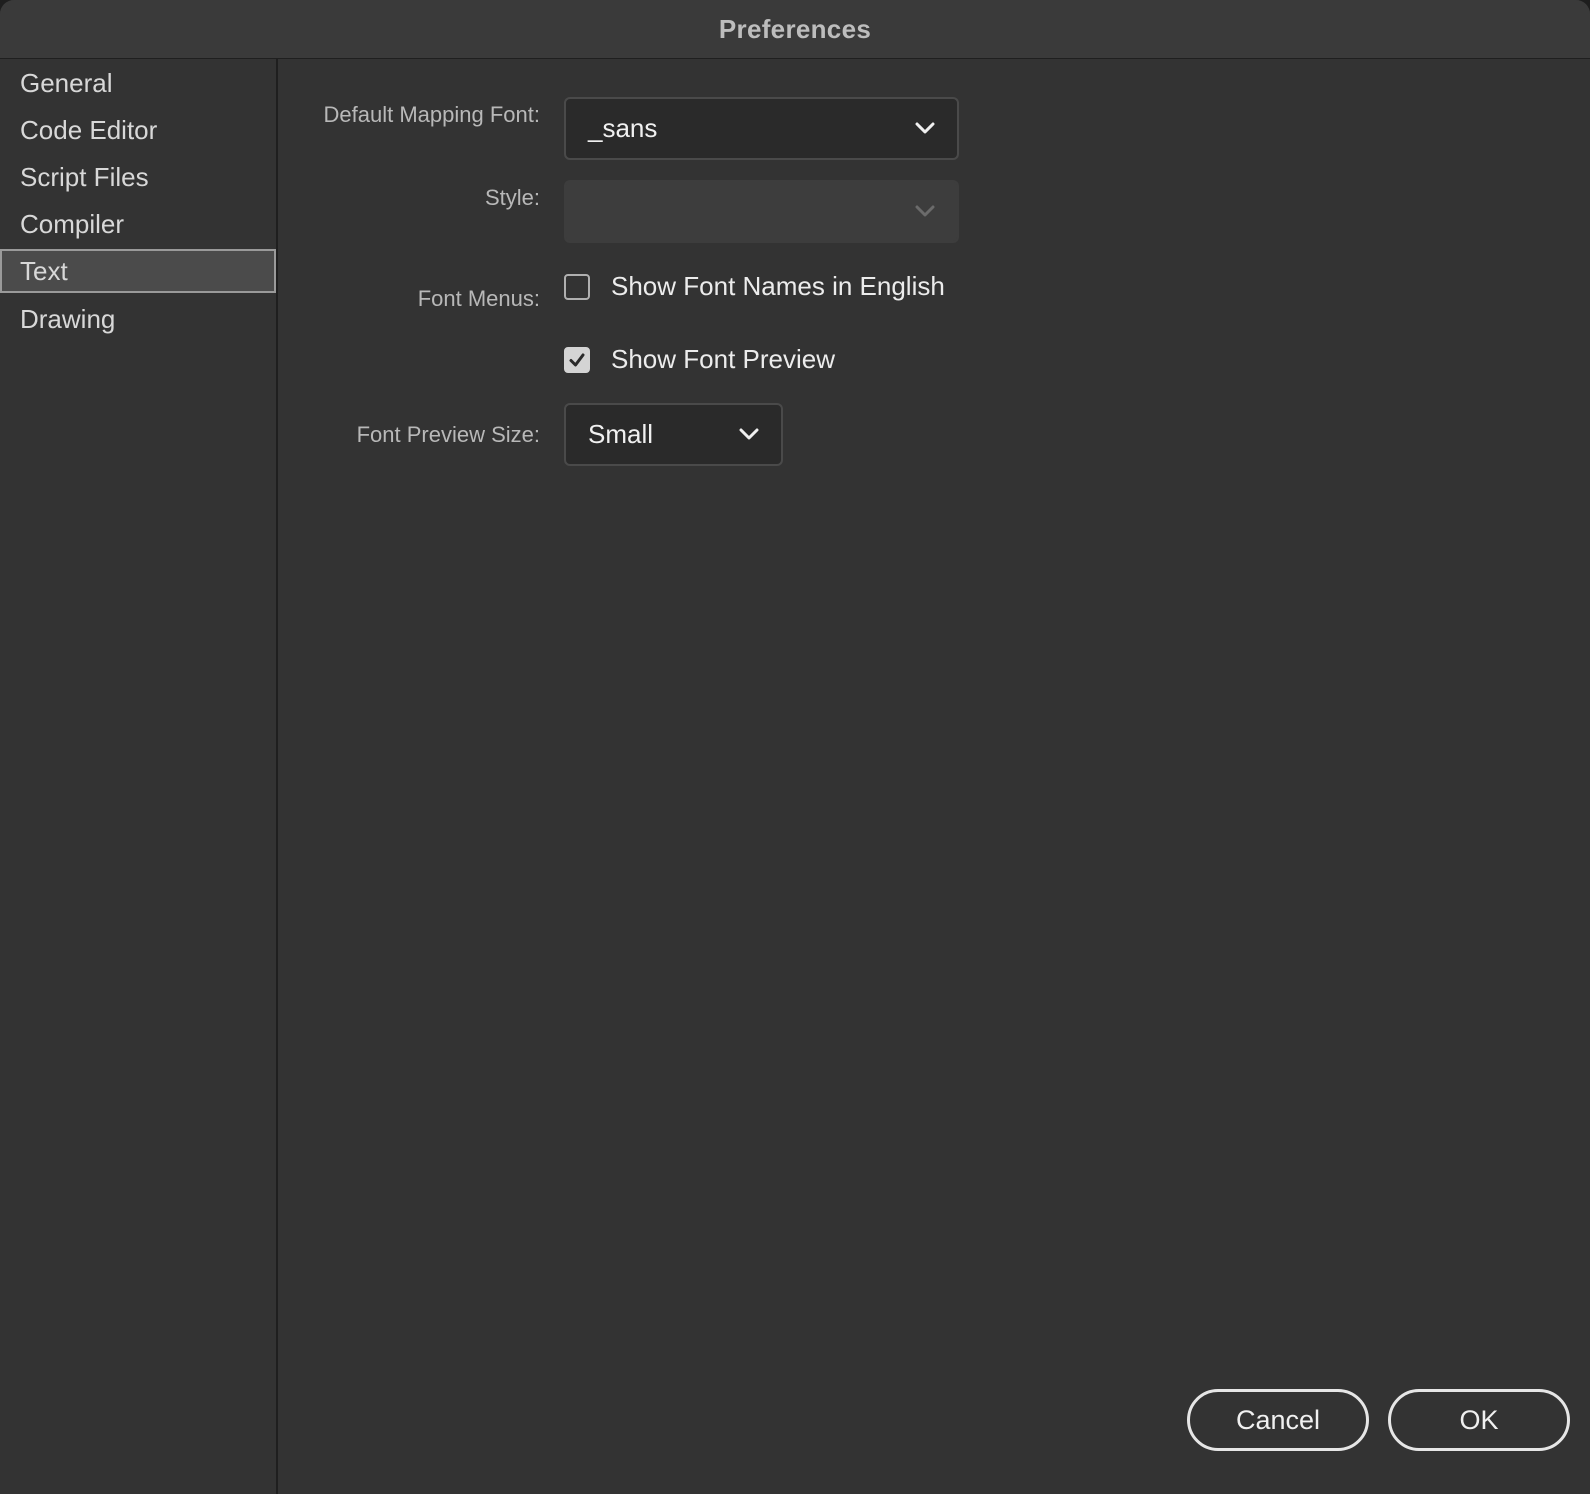 Image resolution: width=1590 pixels, height=1494 pixels. What do you see at coordinates (761, 128) in the screenshot?
I see `default-mapping-font-dropdown: _sans` at bounding box center [761, 128].